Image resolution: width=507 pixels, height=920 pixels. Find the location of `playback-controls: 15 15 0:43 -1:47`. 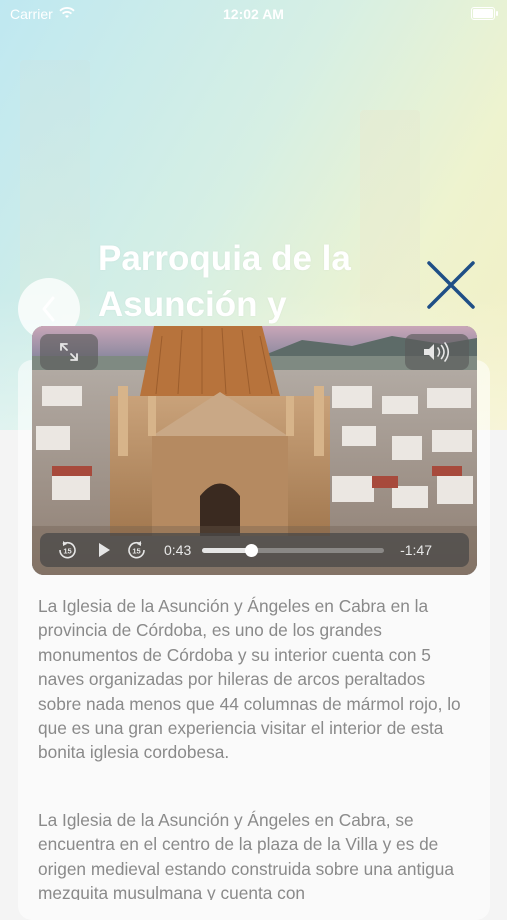

playback-controls: 15 15 0:43 -1:47 is located at coordinates (254, 550).